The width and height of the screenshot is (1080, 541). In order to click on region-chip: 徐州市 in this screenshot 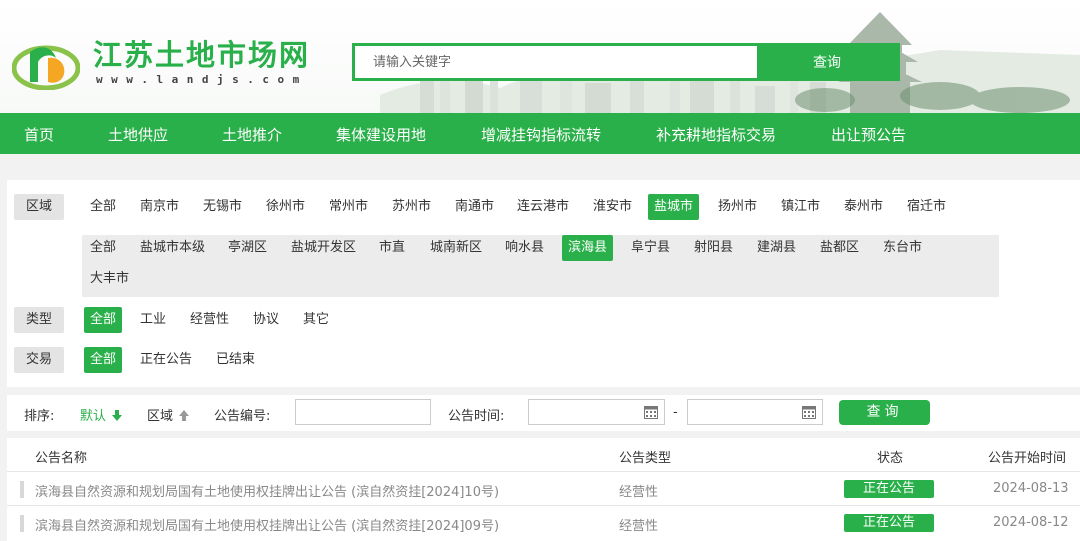, I will do `click(285, 207)`.